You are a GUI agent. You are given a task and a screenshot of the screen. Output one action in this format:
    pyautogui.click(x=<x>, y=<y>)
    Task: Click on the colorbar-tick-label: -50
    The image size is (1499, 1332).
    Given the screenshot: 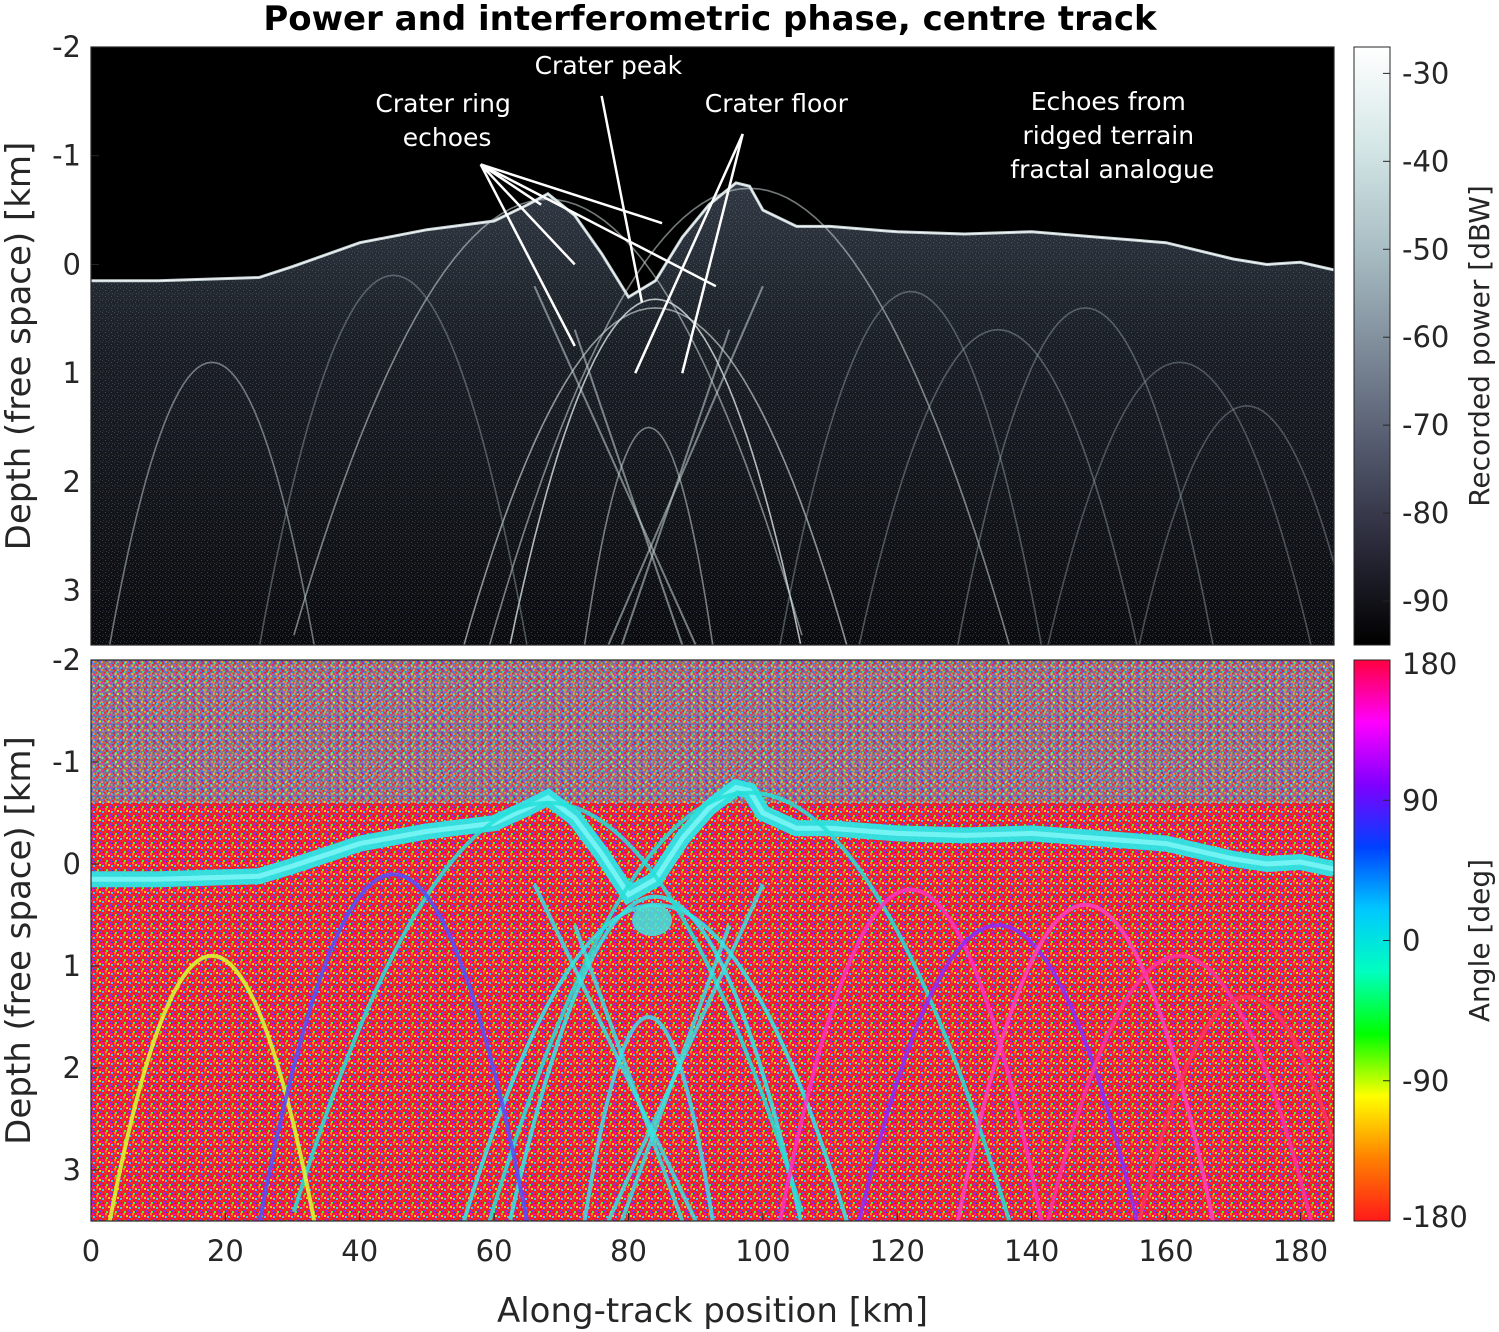 What is the action you would take?
    pyautogui.click(x=1425, y=249)
    